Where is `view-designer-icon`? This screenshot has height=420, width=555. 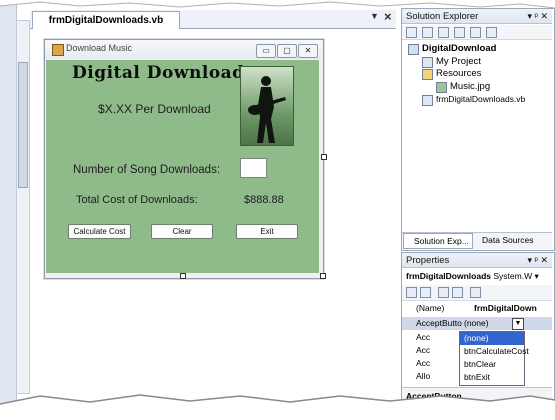
view-designer-icon is located at coordinates (475, 32).